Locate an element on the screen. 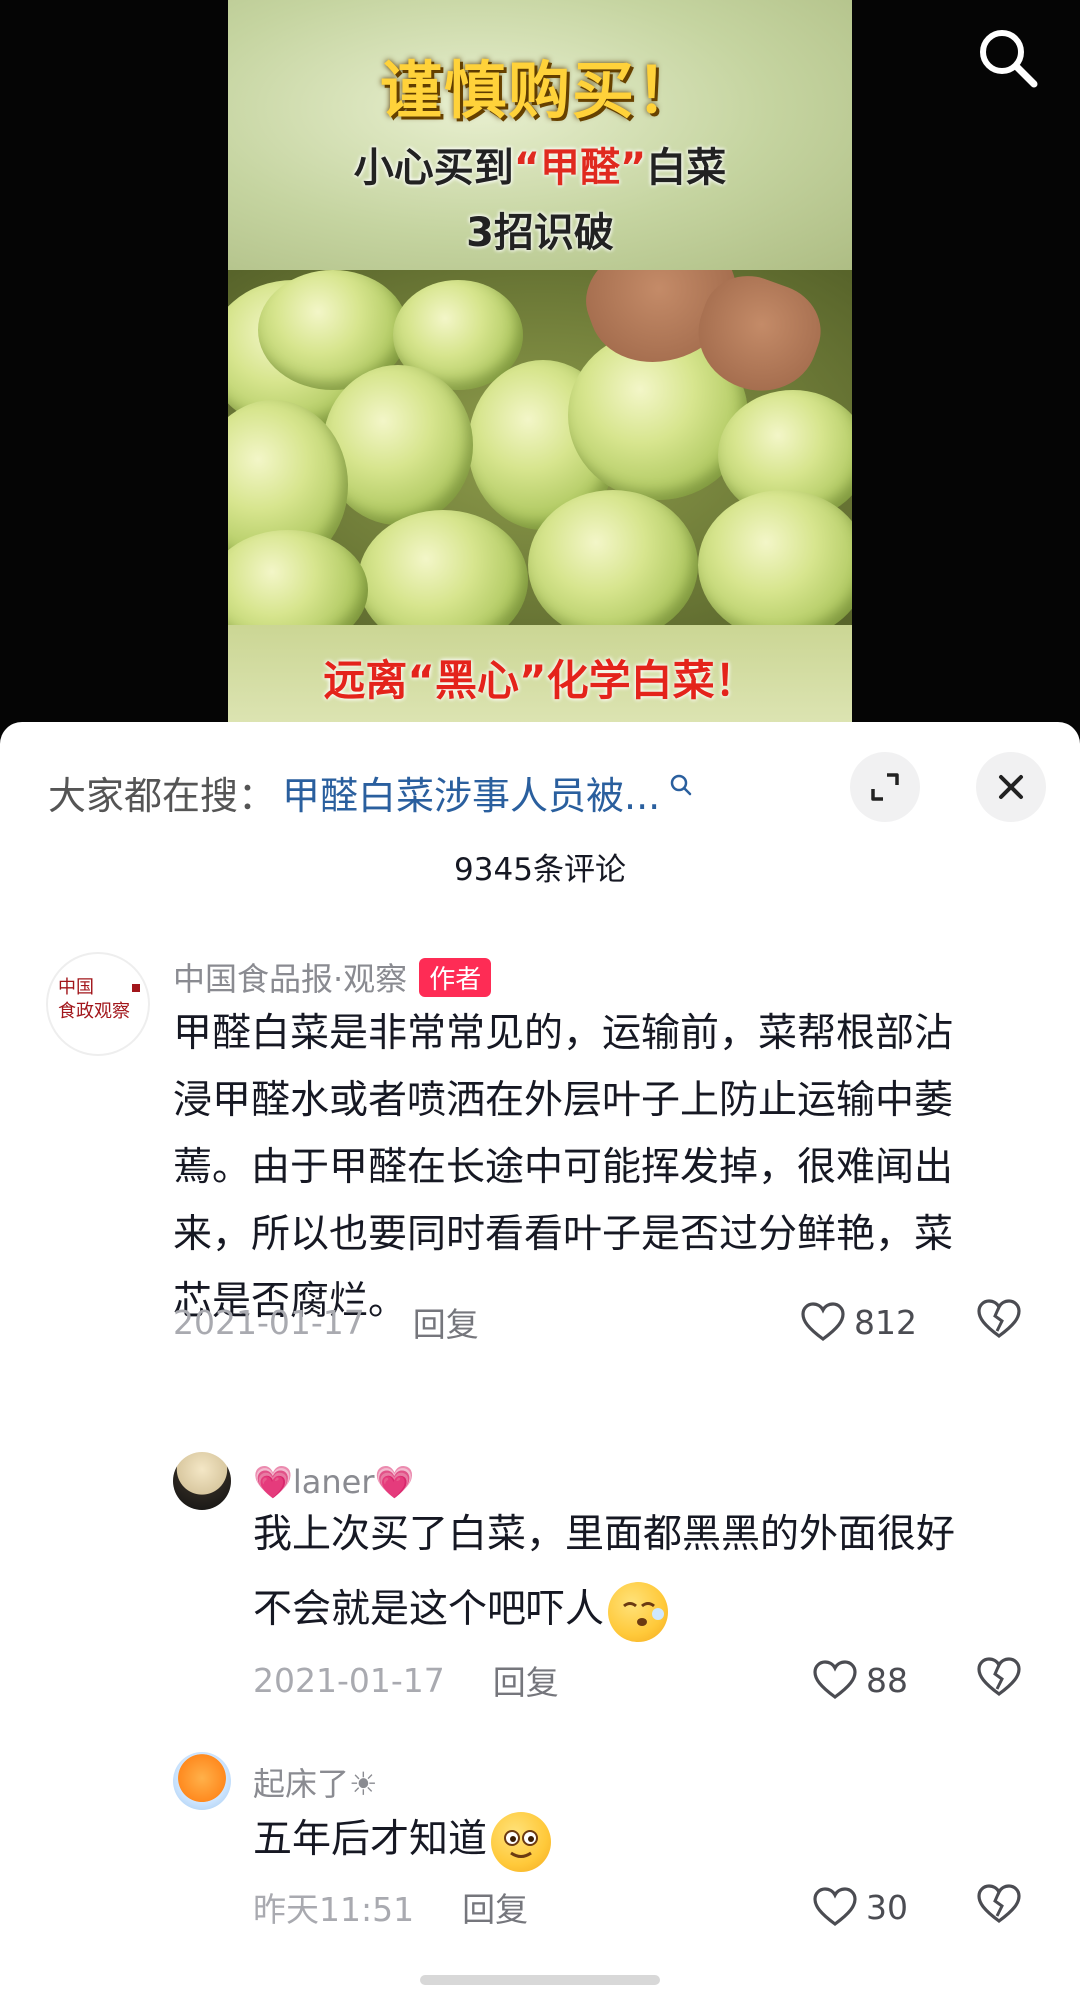  comment-text-line: 蔫。由于甲醛在长途中可能挥发掉，很难闻出 is located at coordinates (563, 1167).